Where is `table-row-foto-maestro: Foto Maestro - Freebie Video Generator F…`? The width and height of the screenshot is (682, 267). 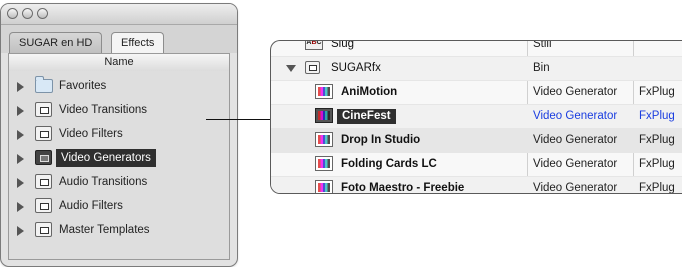 table-row-foto-maestro: Foto Maestro - Freebie Video Generator F… is located at coordinates (476, 185).